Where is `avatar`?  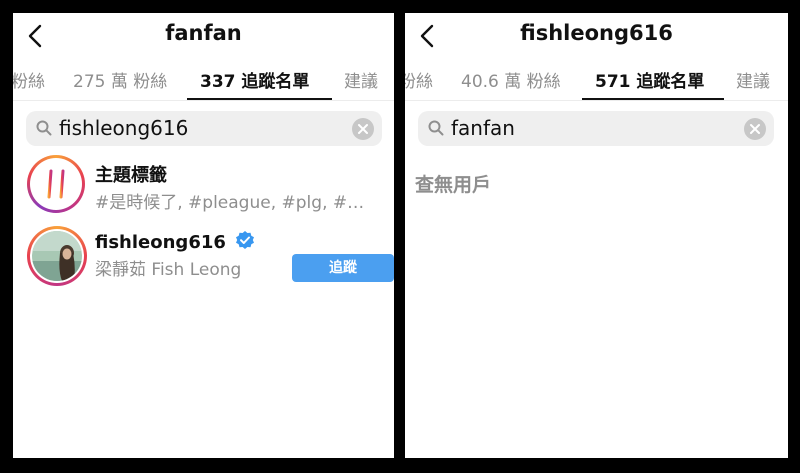
avatar is located at coordinates (57, 256).